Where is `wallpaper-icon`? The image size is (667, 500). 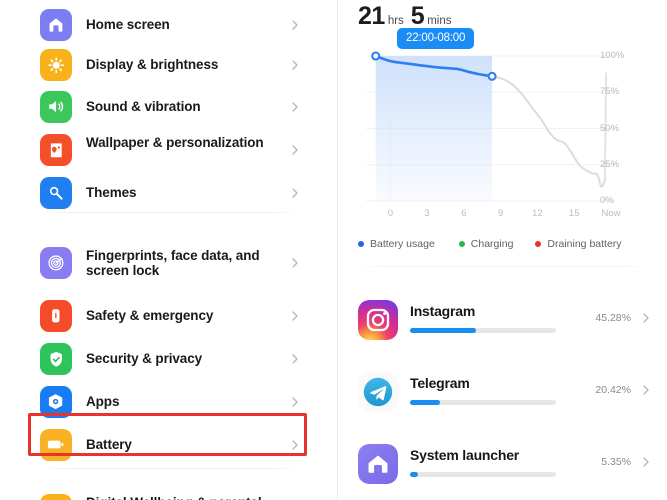 wallpaper-icon is located at coordinates (56, 150).